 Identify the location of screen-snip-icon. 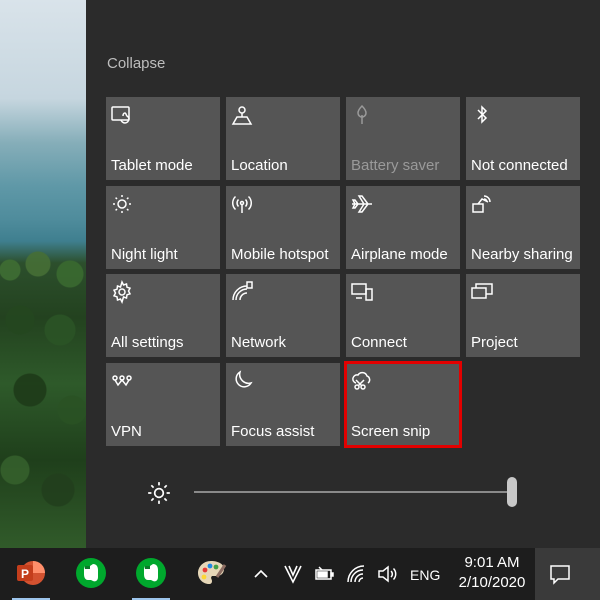
(362, 381).